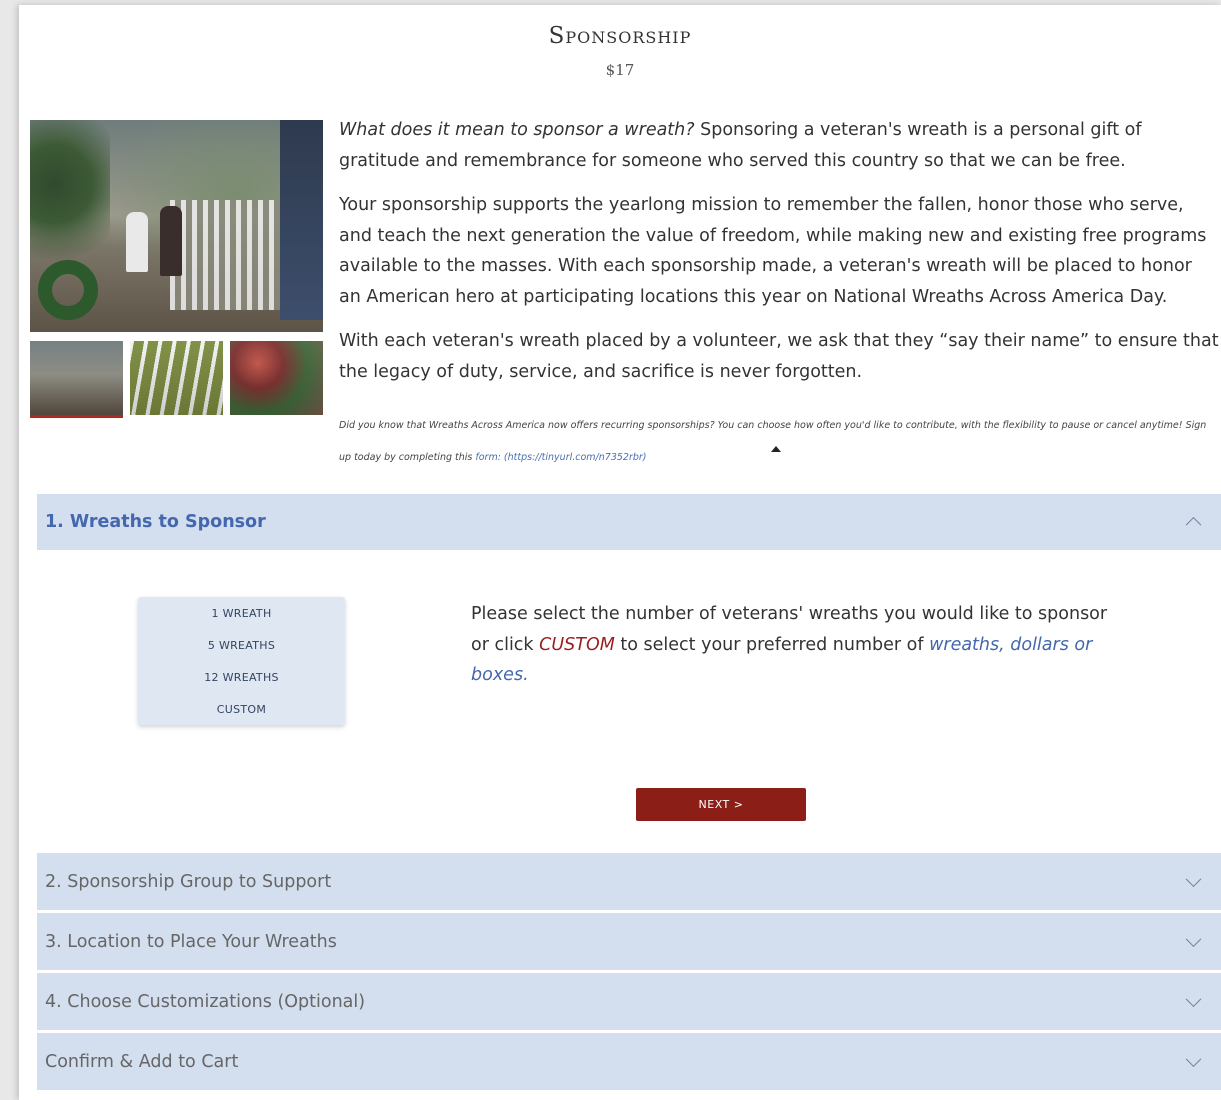 This screenshot has height=1100, width=1221. What do you see at coordinates (142, 1061) in the screenshot?
I see `accordion-step-5-label: Confirm & Add to Cart` at bounding box center [142, 1061].